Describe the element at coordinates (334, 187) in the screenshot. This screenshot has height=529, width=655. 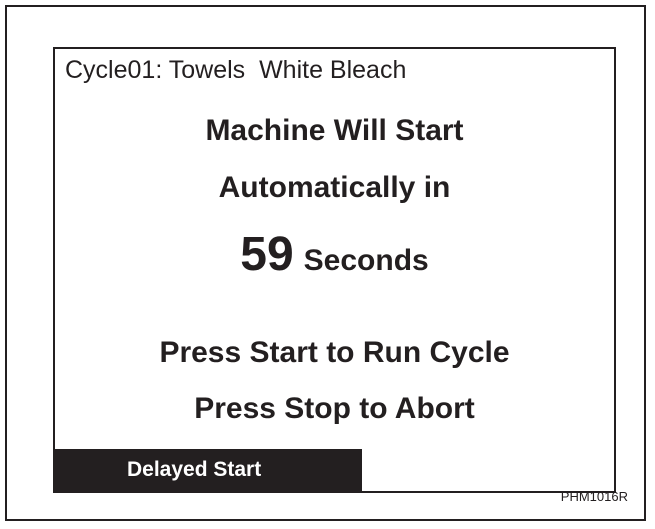
I see `delayed-start-message-line-2: Automatically in` at that location.